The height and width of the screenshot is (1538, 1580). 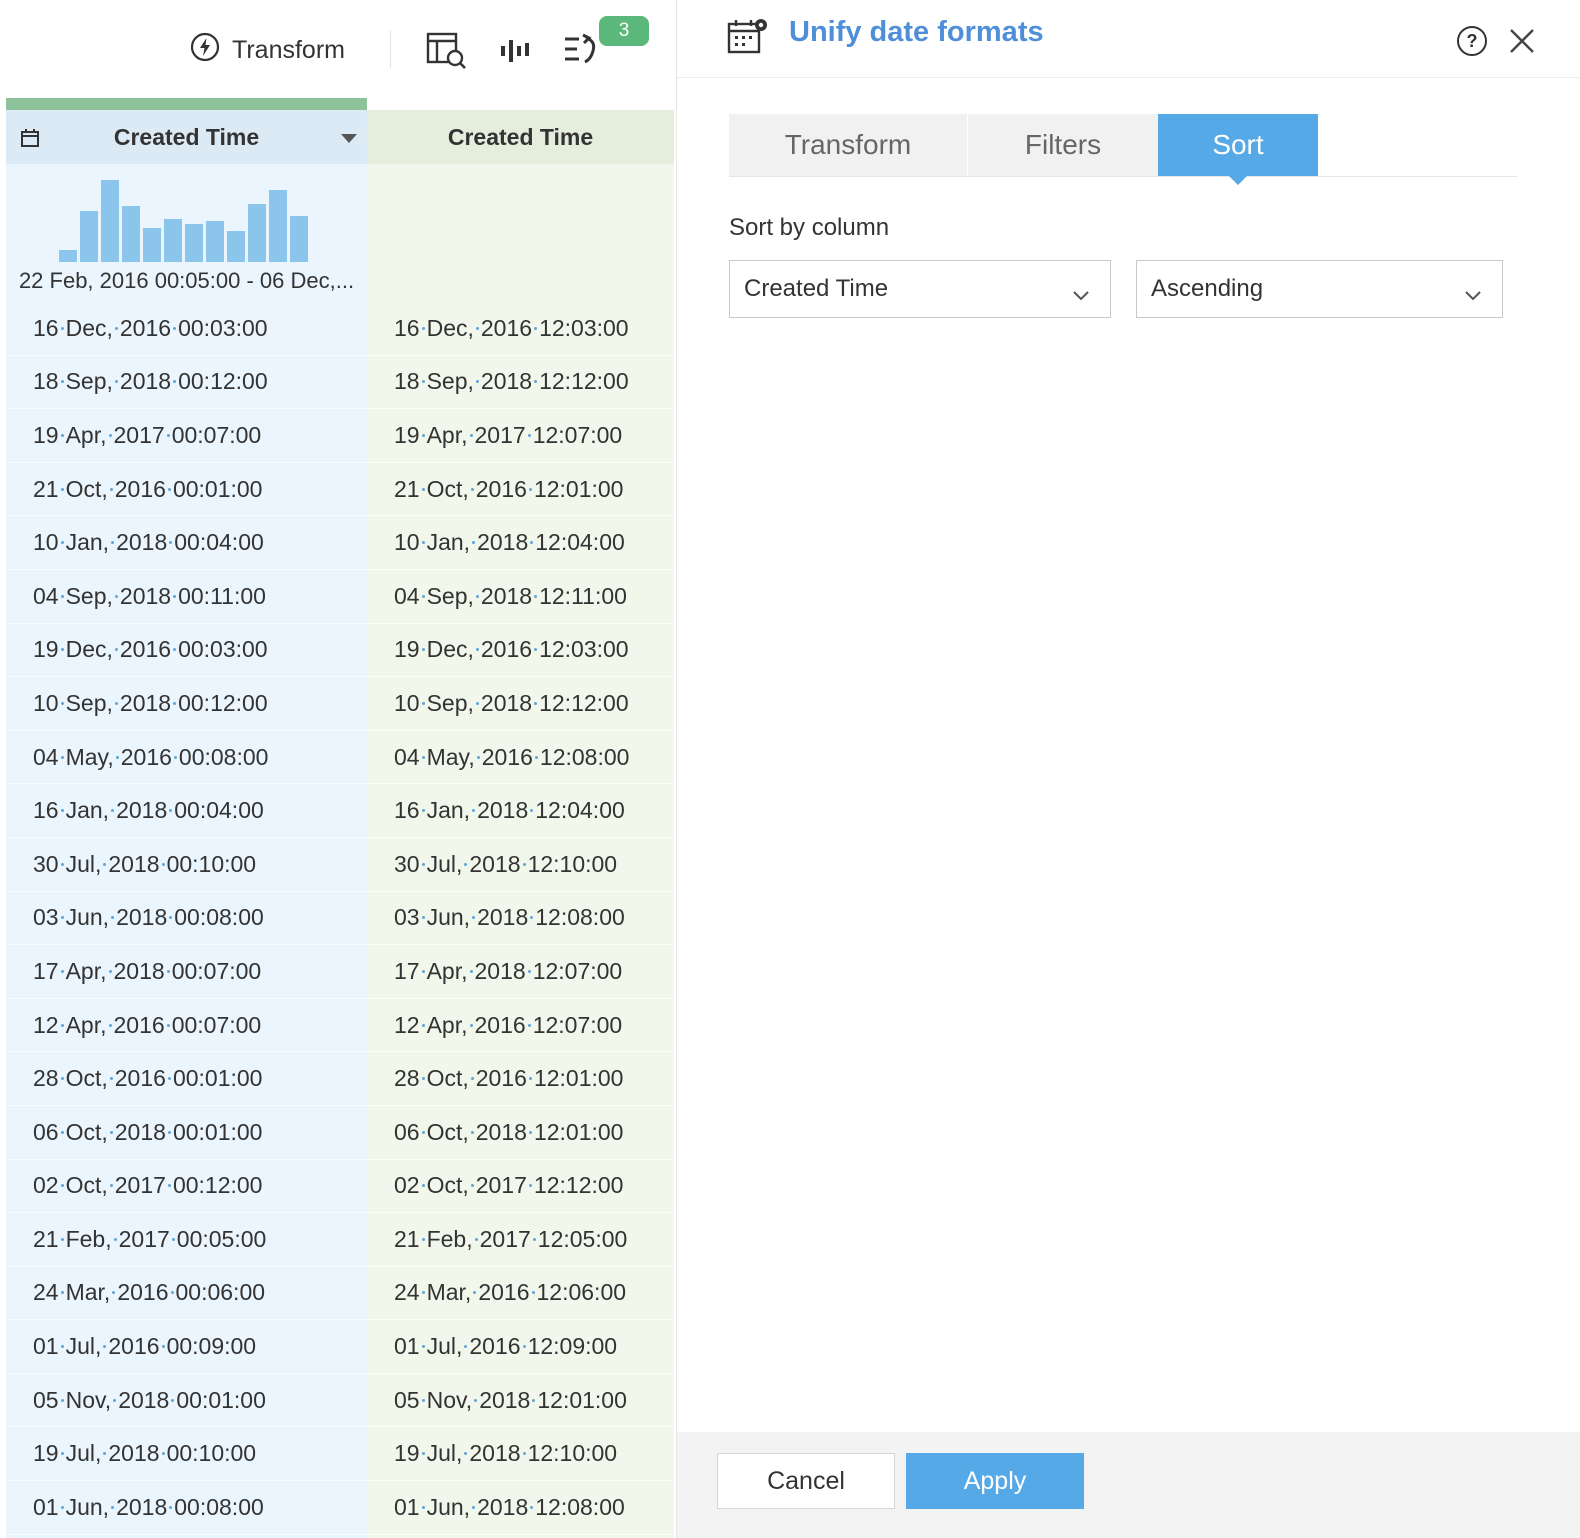 What do you see at coordinates (1238, 149) in the screenshot?
I see `tab-sort: Sort` at bounding box center [1238, 149].